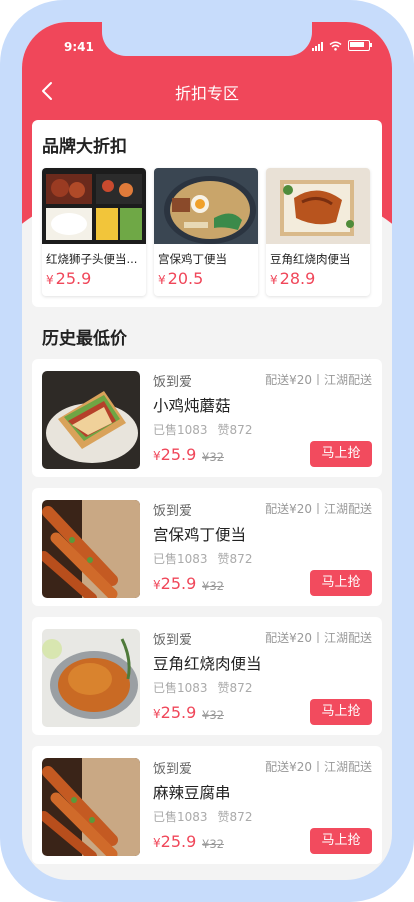  Describe the element at coordinates (192, 406) in the screenshot. I see `dish-name: 小鸡炖蘑菇` at that location.